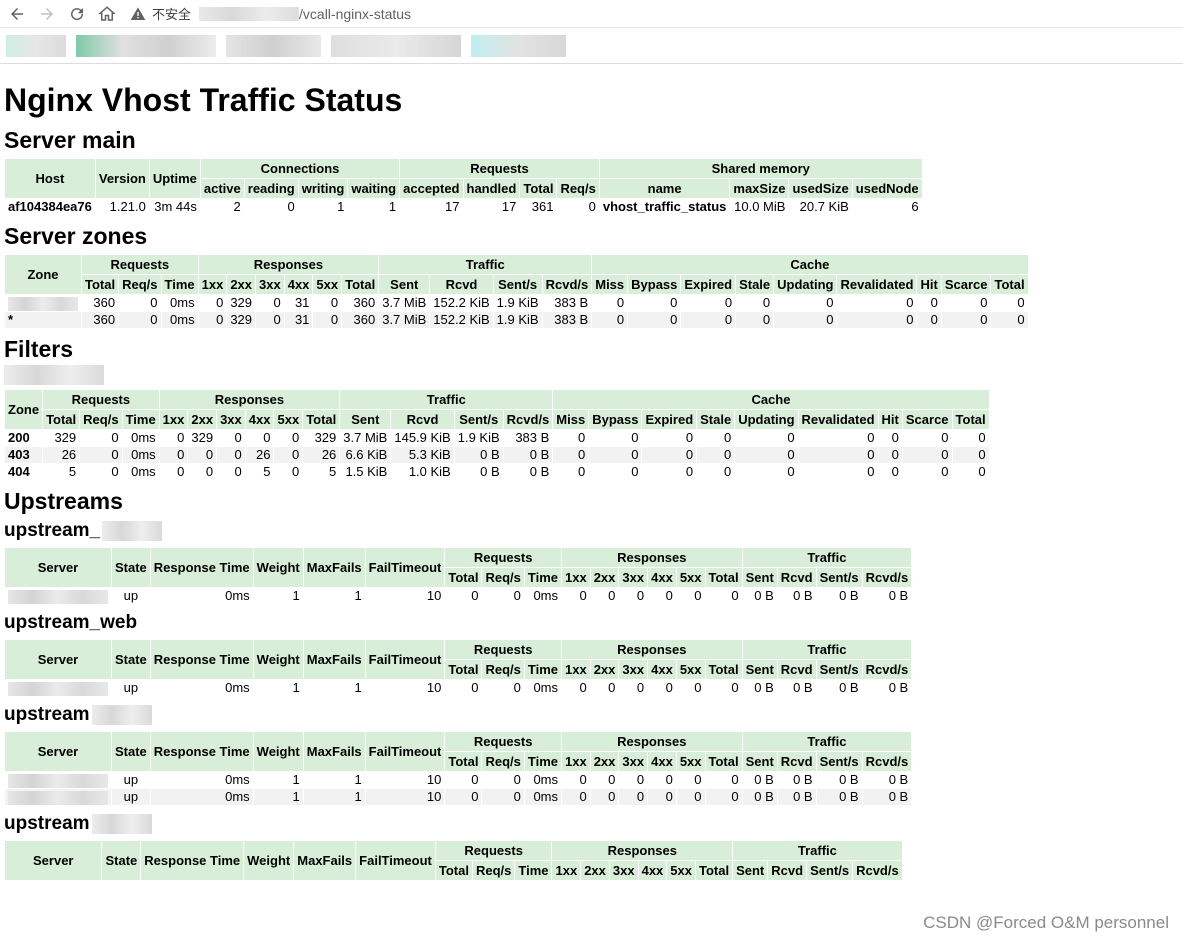 The height and width of the screenshot is (943, 1183). I want to click on cell-rcvd: 5.3 KiB, so click(422, 455).